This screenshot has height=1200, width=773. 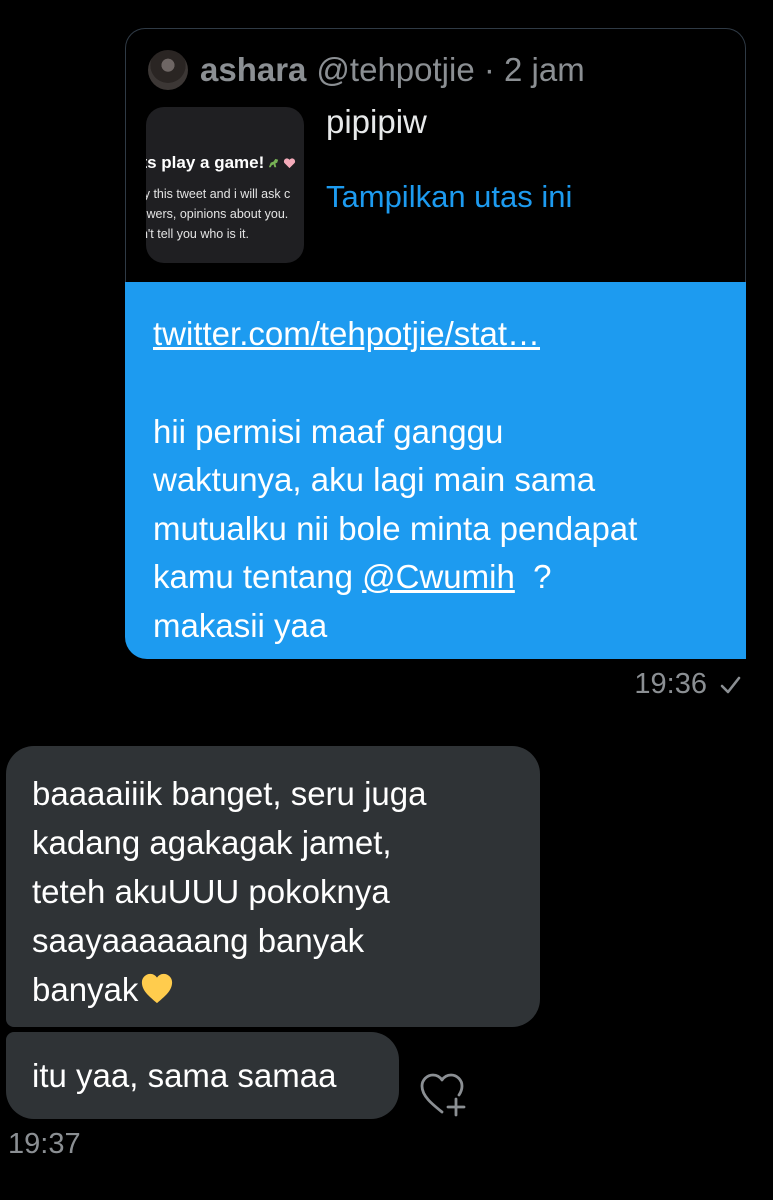 What do you see at coordinates (444, 1094) in the screenshot?
I see `heart-plus-icon` at bounding box center [444, 1094].